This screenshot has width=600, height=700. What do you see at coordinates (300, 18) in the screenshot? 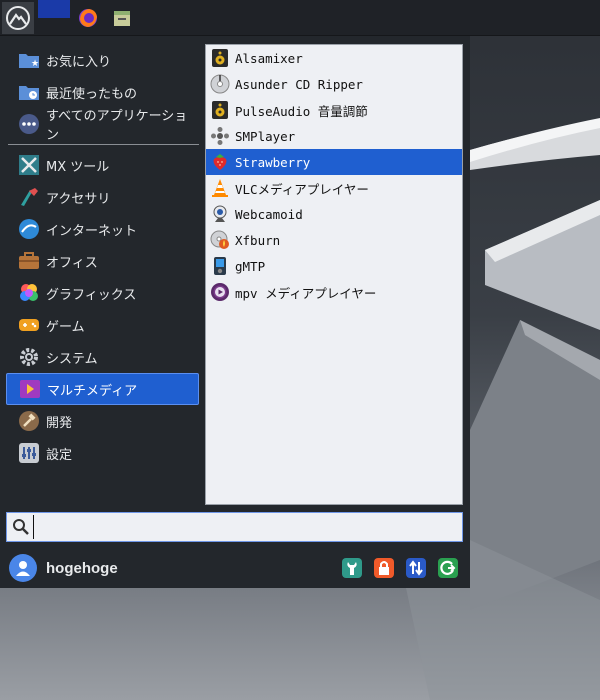
I see `top-panel` at bounding box center [300, 18].